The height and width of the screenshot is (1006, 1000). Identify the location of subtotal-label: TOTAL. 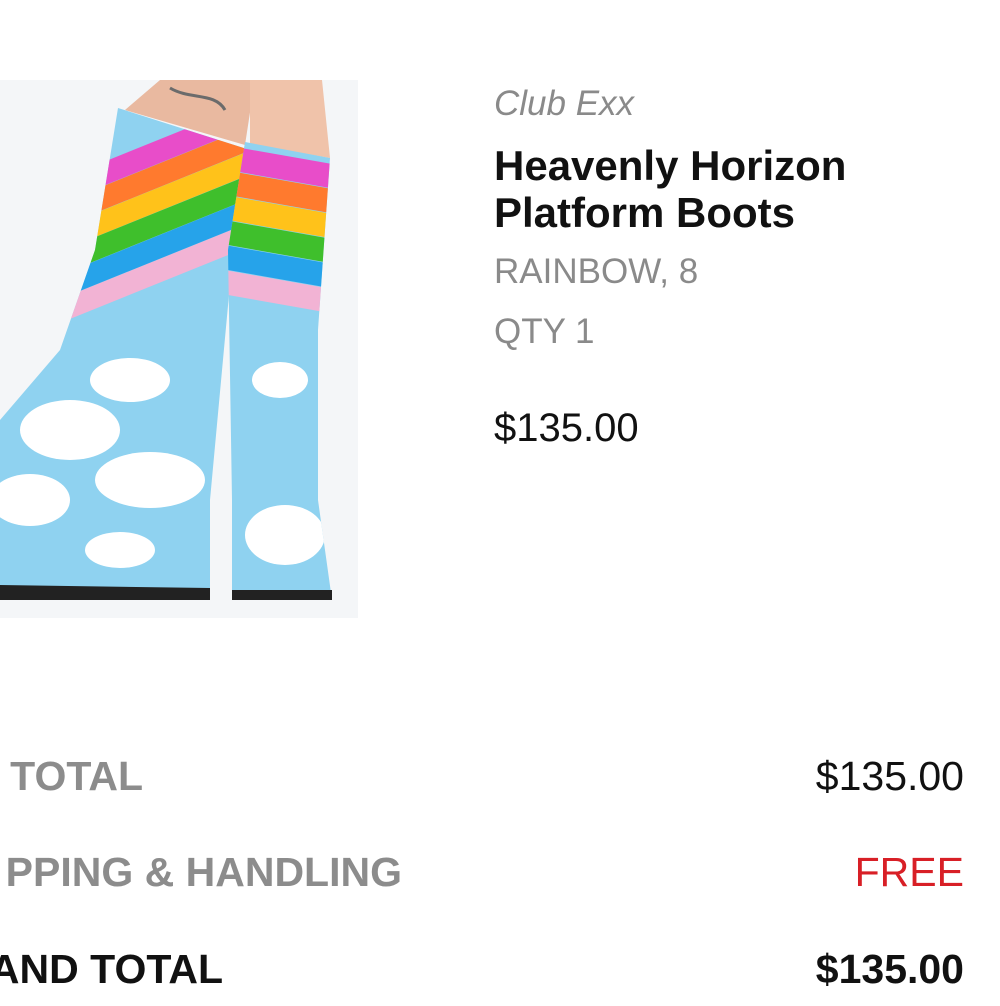
(76, 776).